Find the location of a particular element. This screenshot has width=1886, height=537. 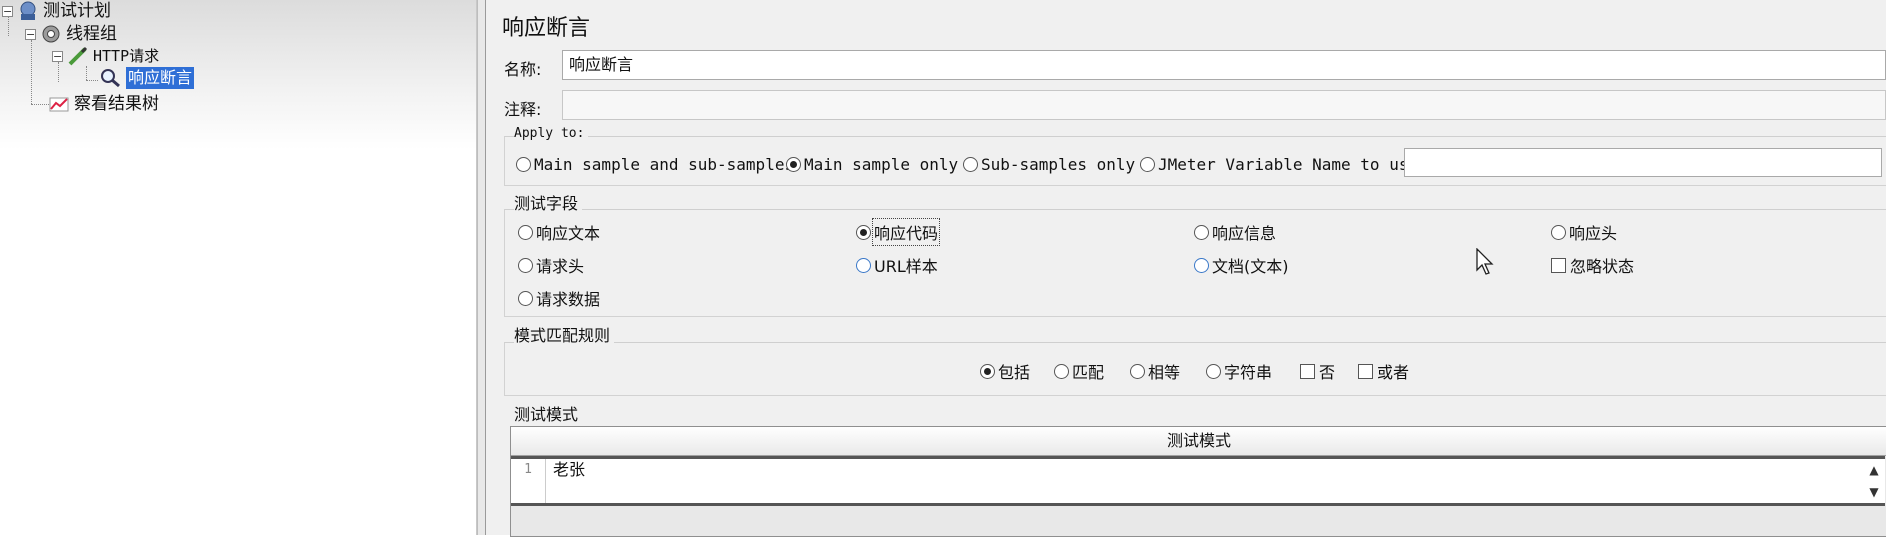

option-label: 文档(文本) is located at coordinates (1250, 266).